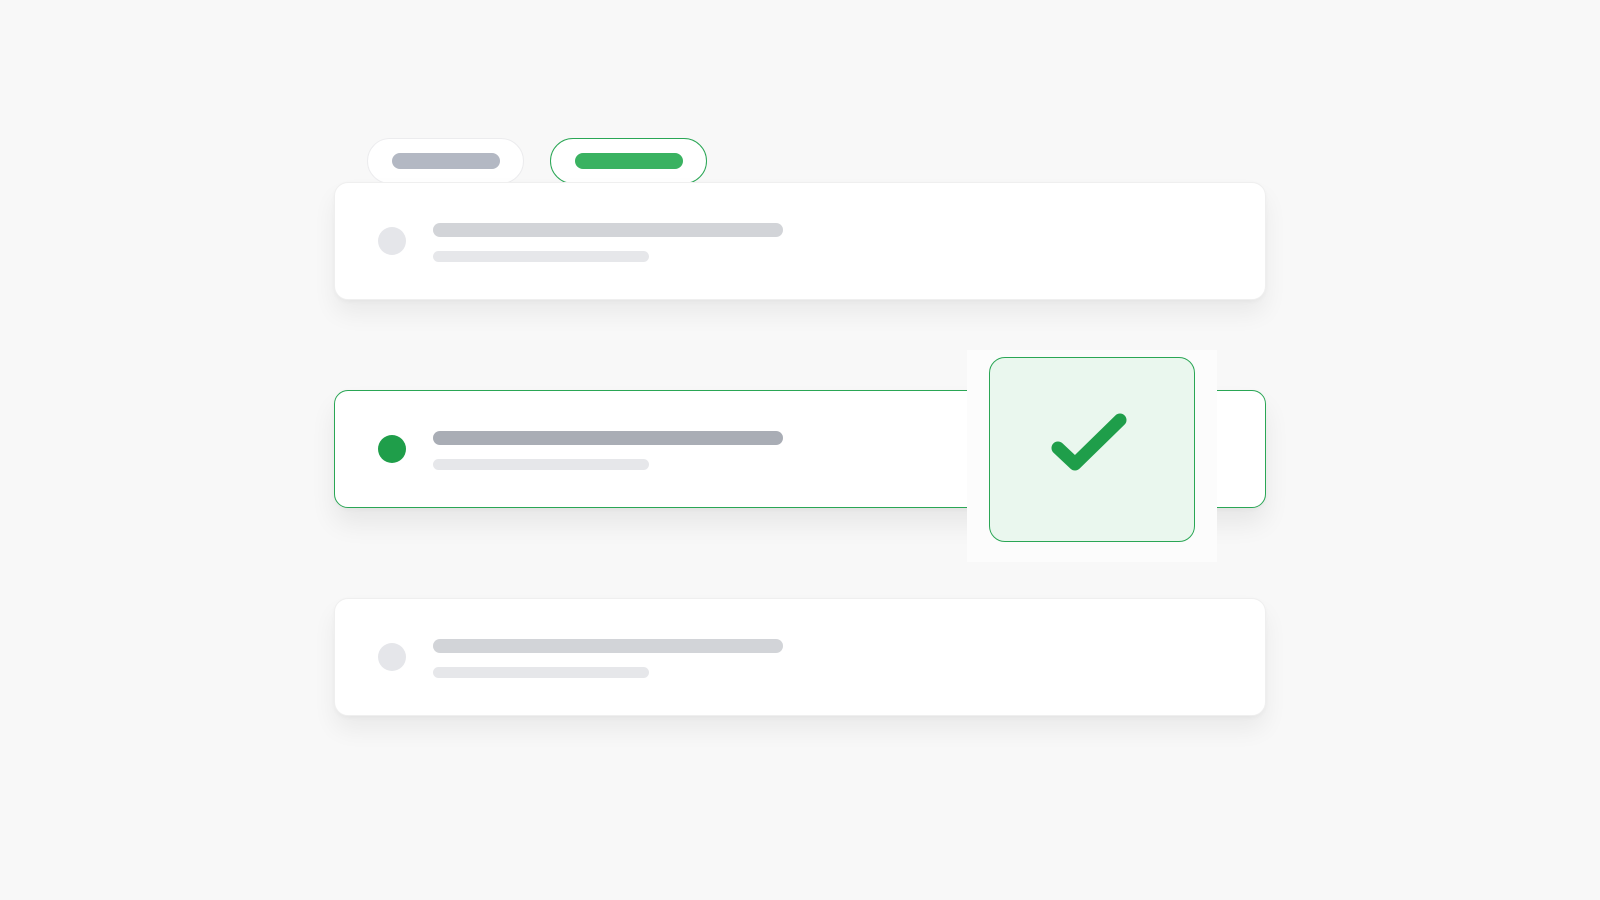 The image size is (1600, 900). Describe the element at coordinates (392, 449) in the screenshot. I see `radio-button-selected` at that location.